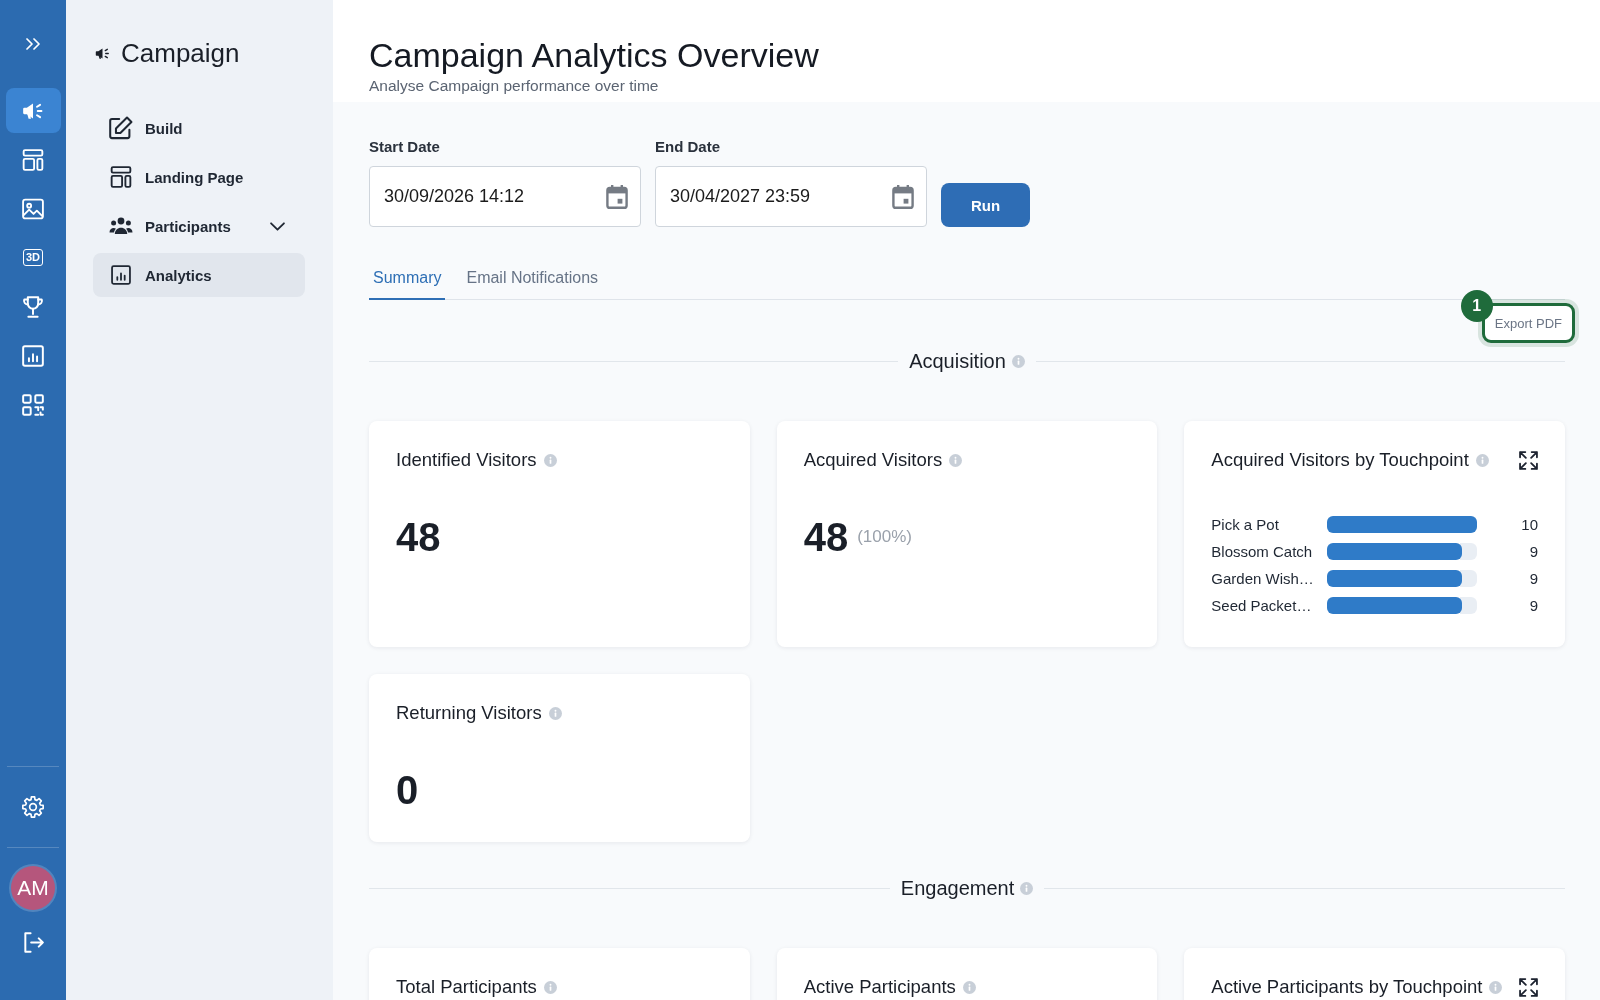 The image size is (1600, 1000). I want to click on people-icon, so click(121, 226).